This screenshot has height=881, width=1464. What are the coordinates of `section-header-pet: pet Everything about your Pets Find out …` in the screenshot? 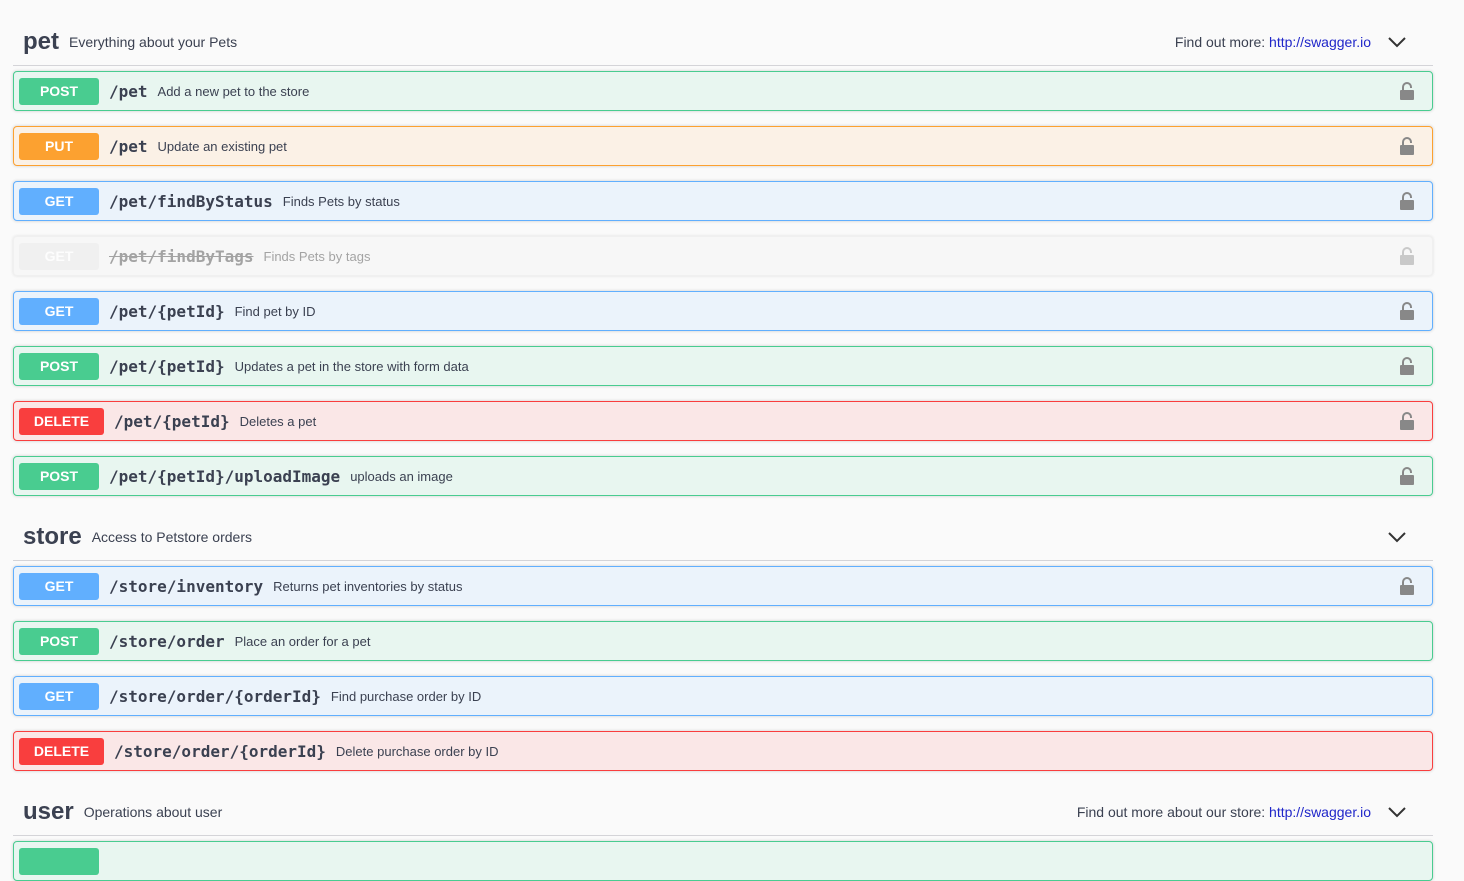 It's located at (723, 42).